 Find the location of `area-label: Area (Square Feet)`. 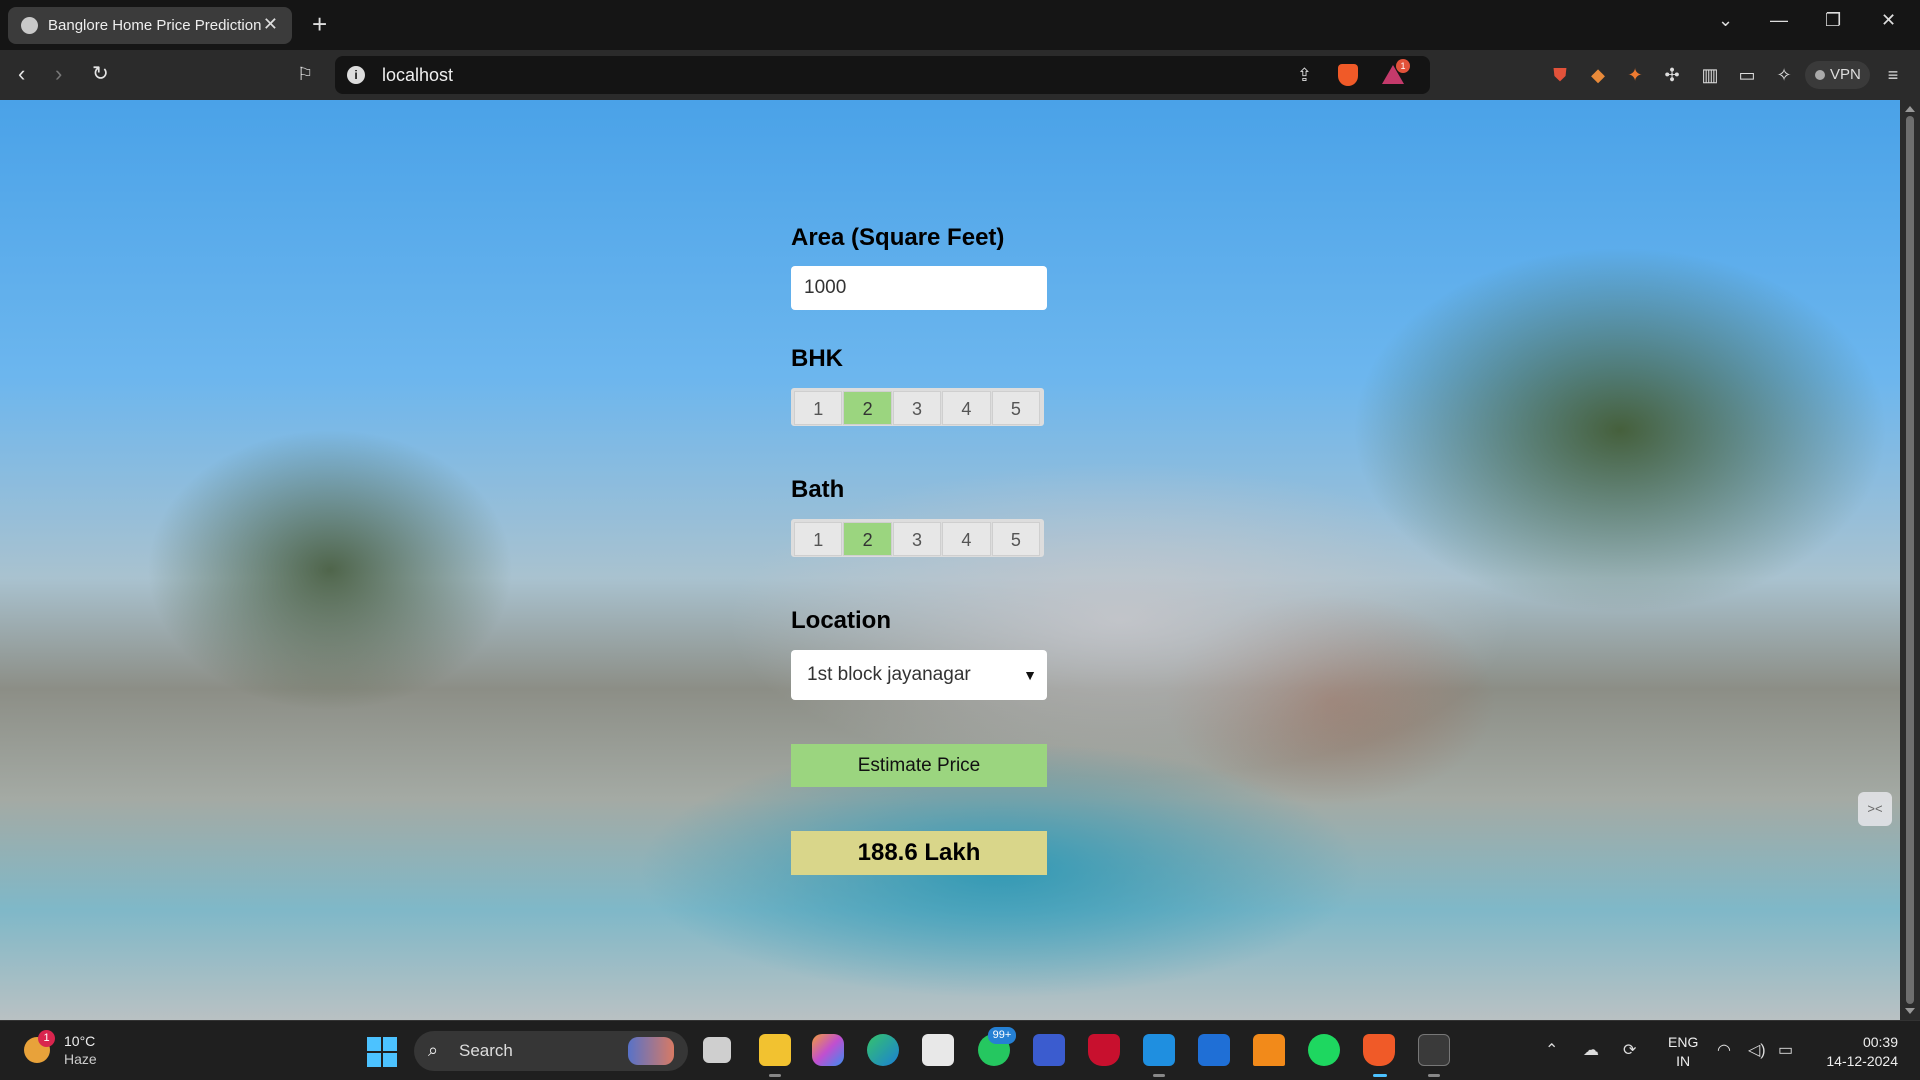

area-label: Area (Square Feet) is located at coordinates (898, 237).